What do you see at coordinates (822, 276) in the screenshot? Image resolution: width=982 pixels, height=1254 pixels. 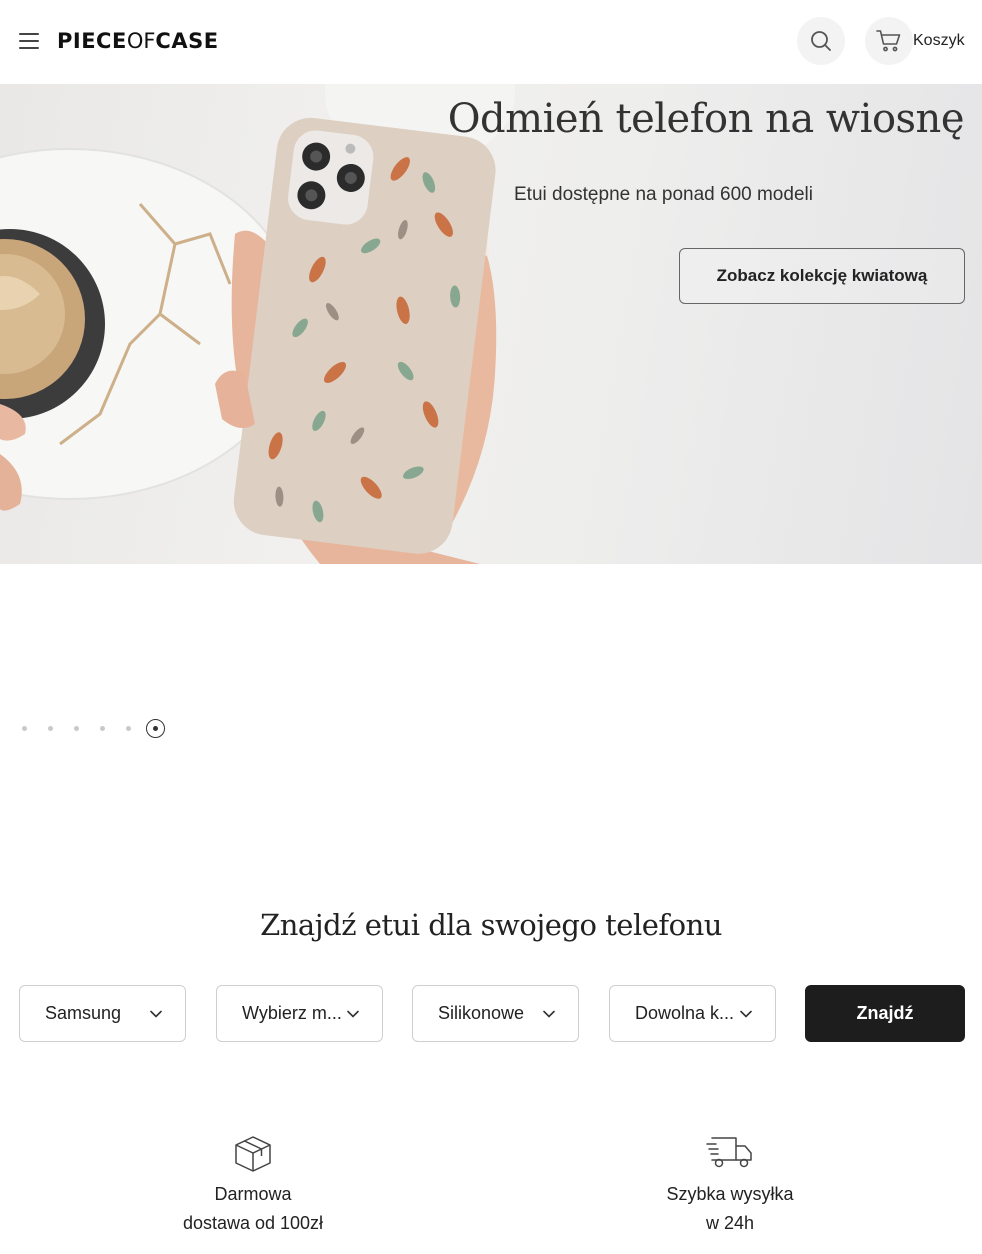 I see `floral-collection-button: Zobacz kolekcję kwiatową` at bounding box center [822, 276].